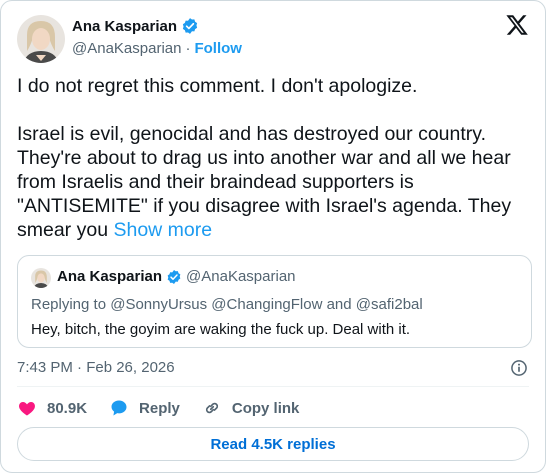  What do you see at coordinates (241, 276) in the screenshot?
I see `quoted-author-handle: @AnaKasparian` at bounding box center [241, 276].